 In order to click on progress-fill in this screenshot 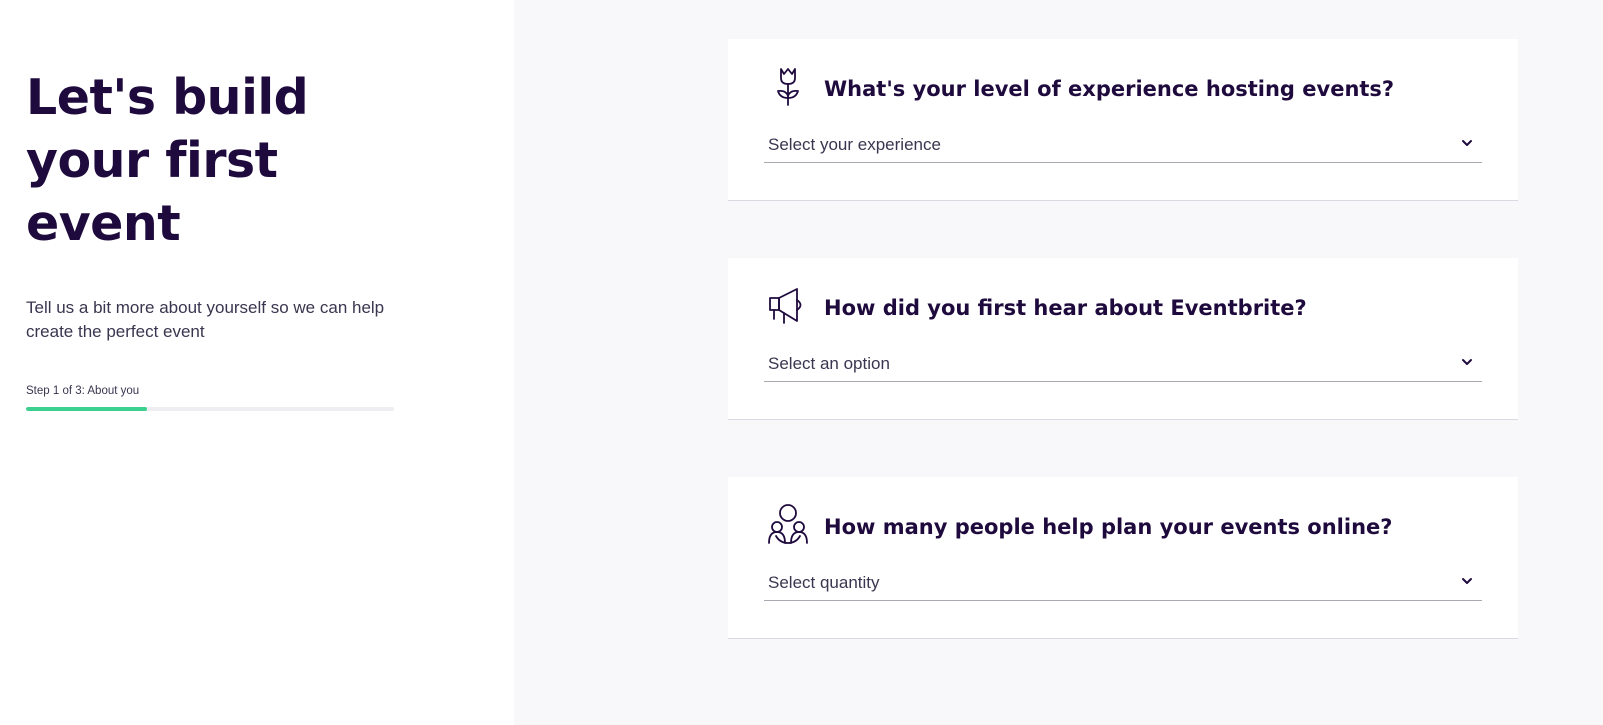, I will do `click(87, 409)`.